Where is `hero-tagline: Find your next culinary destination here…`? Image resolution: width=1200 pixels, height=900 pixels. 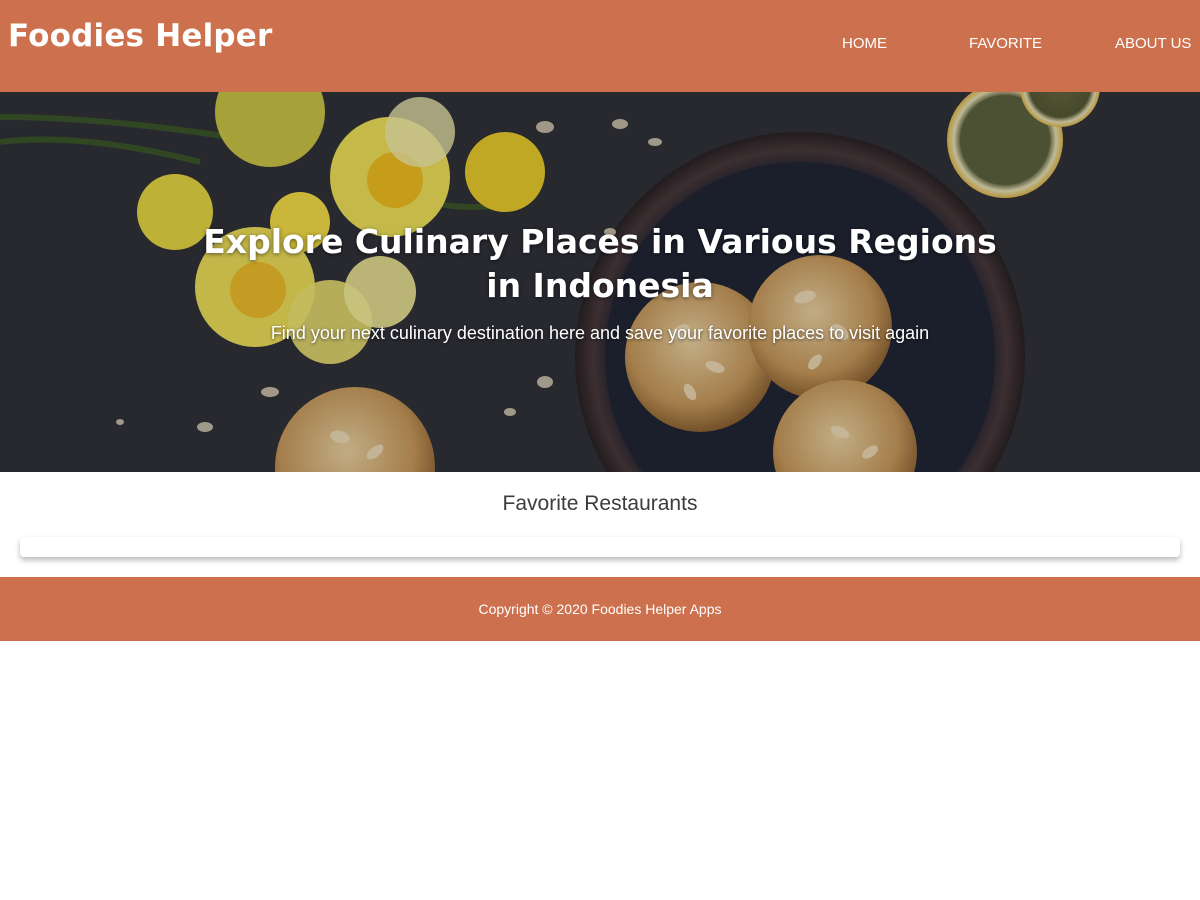 hero-tagline: Find your next culinary destination here… is located at coordinates (600, 333).